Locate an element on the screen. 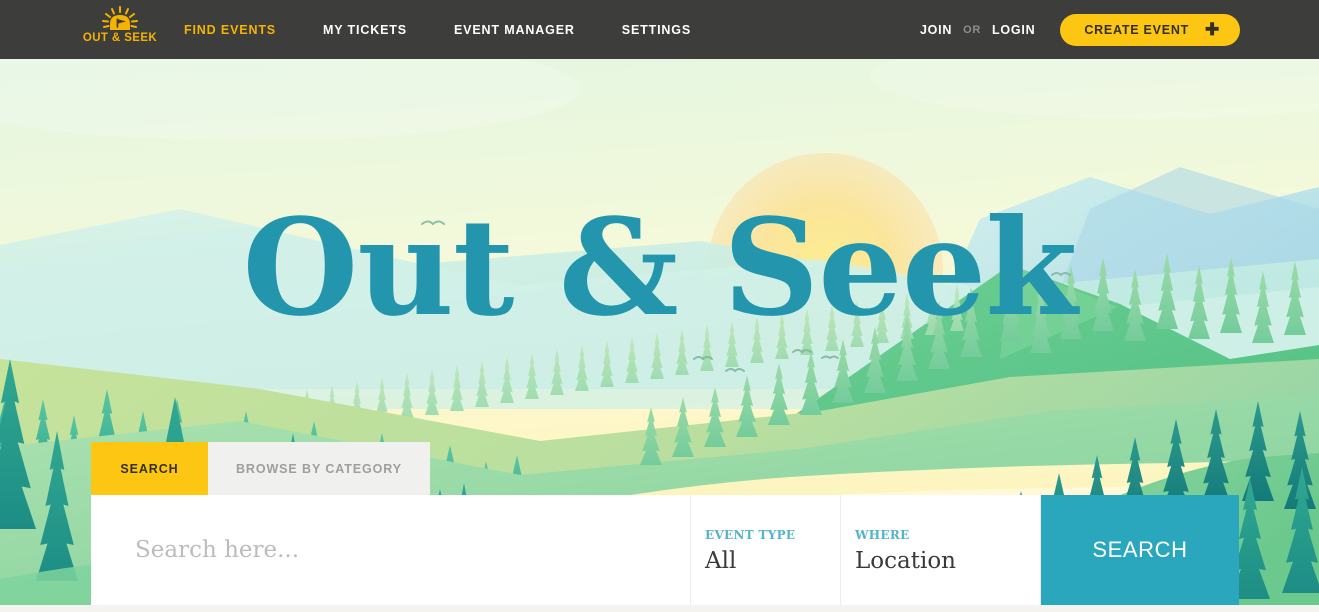 The width and height of the screenshot is (1319, 612). account-actions: JOIN OR LOGIN CREATE EVENT ✚ is located at coordinates (1080, 29).